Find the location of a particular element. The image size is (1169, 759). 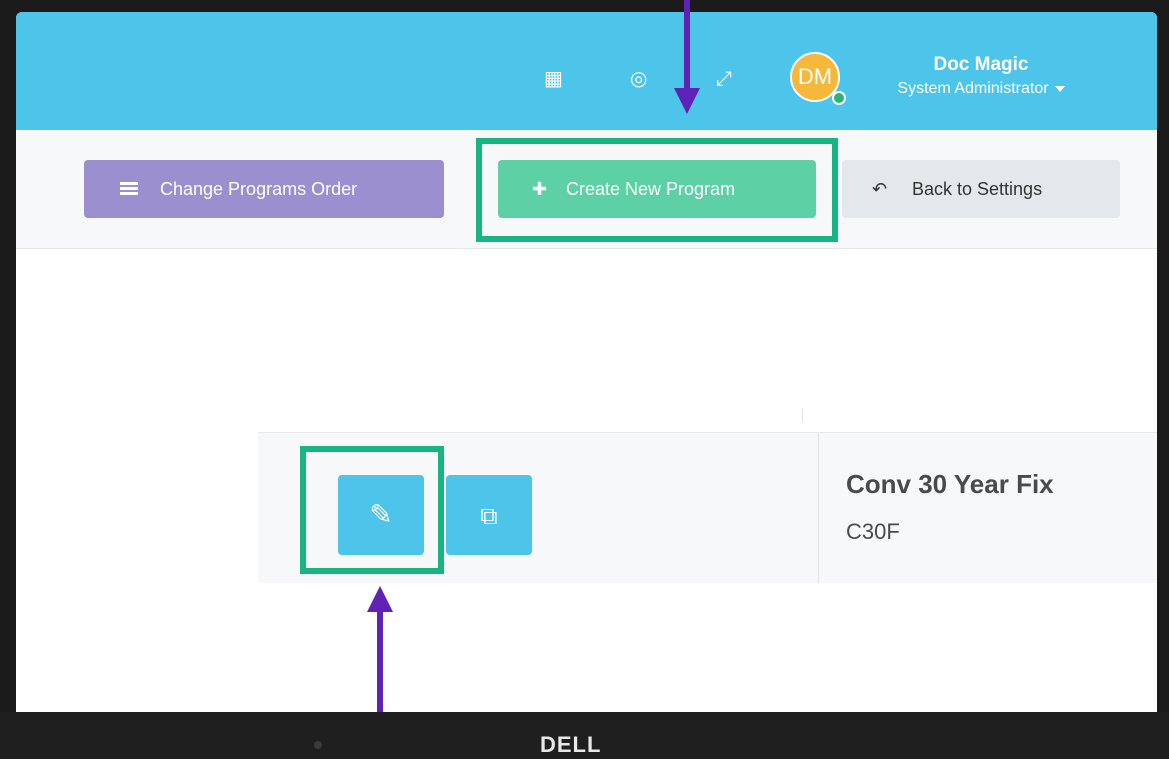

online-status-dot is located at coordinates (839, 98).